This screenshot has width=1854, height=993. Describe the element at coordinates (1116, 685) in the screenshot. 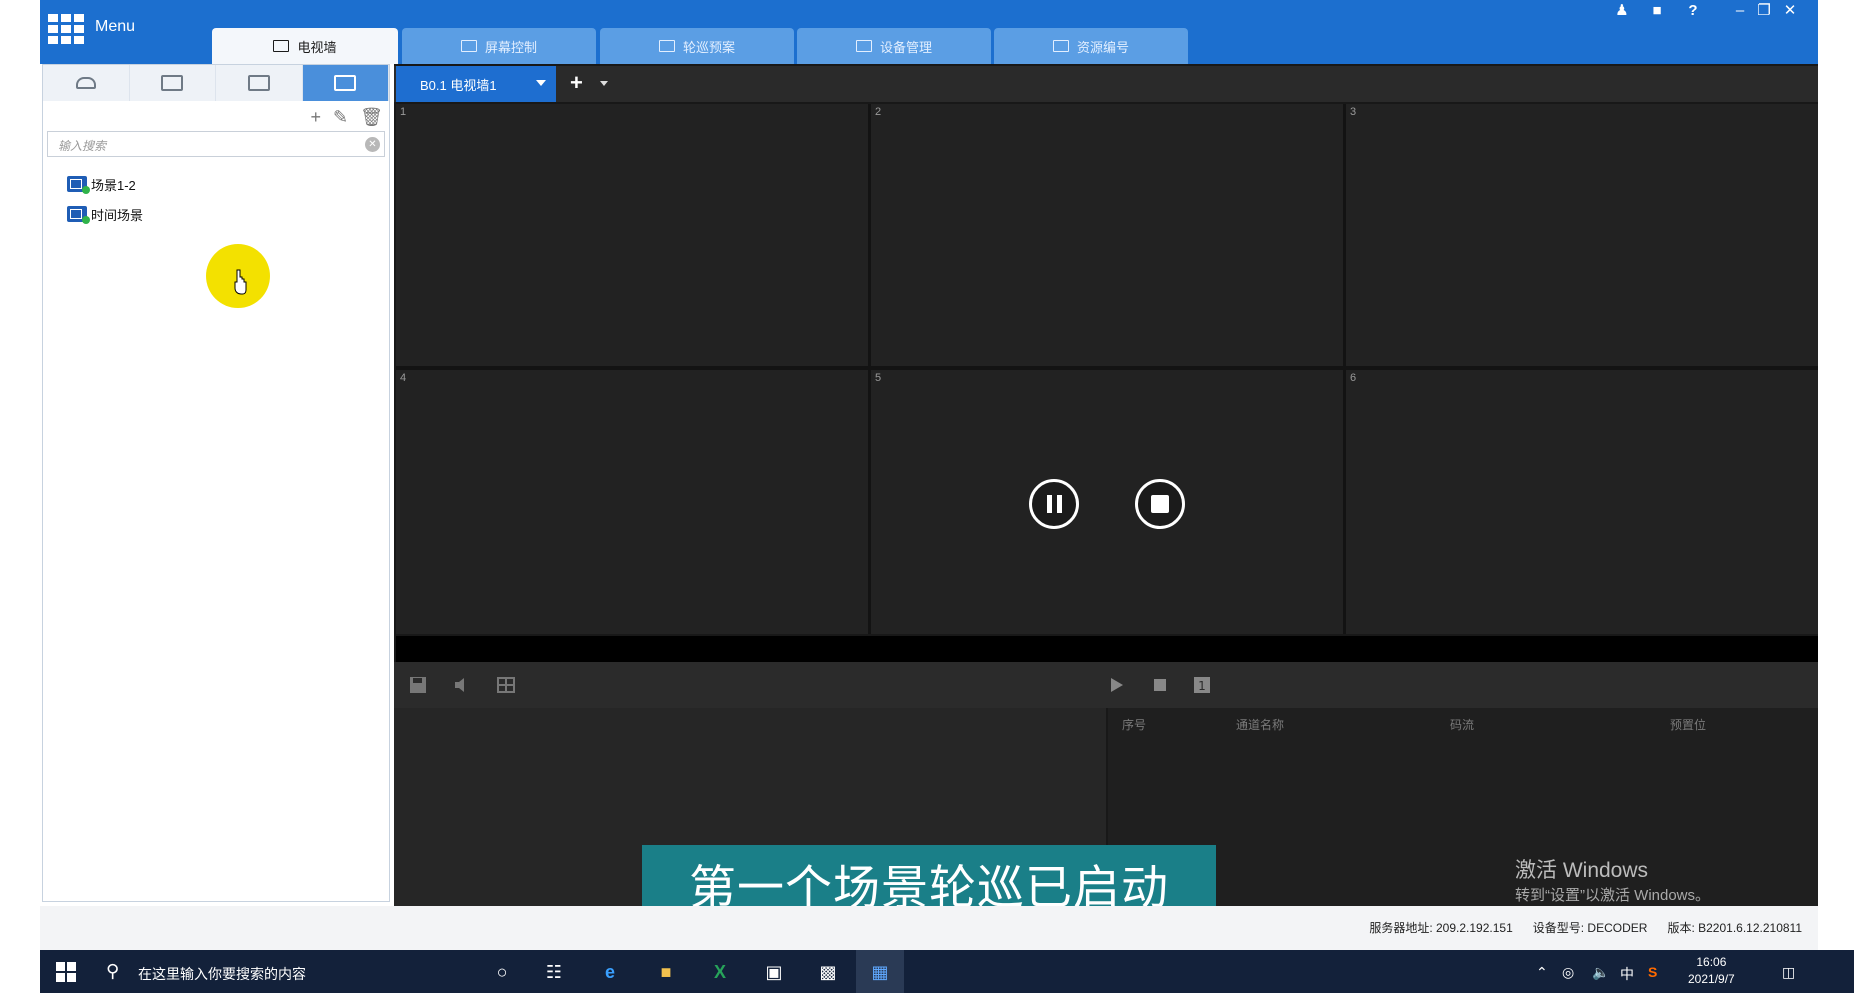

I see `play-icon` at that location.